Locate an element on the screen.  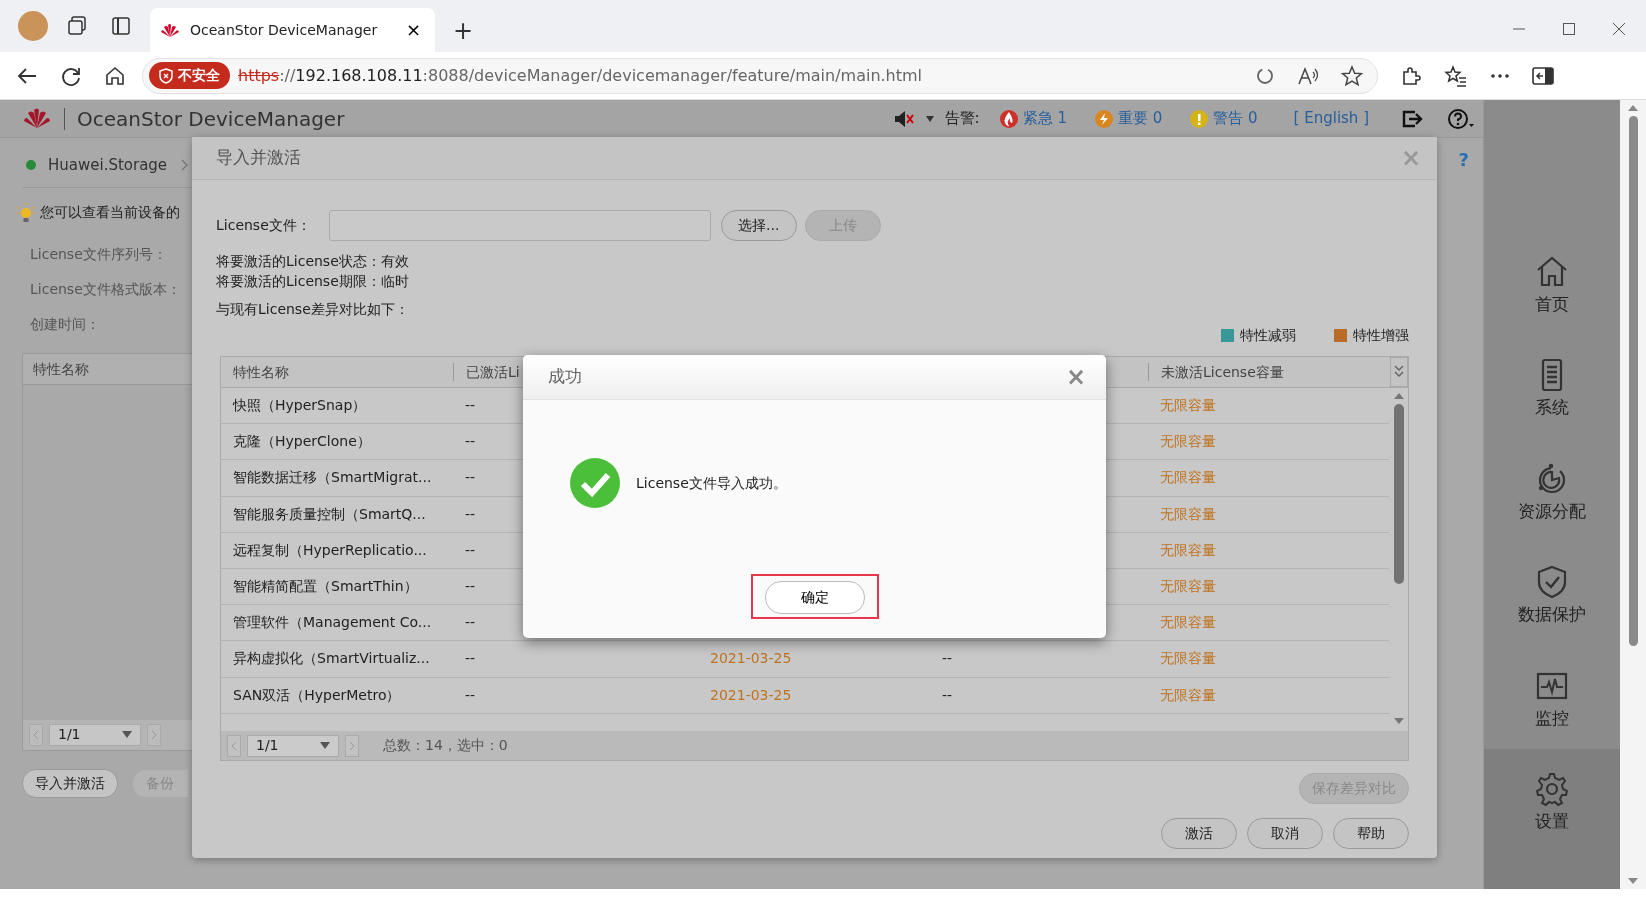
success-message: License文件导入成功。 is located at coordinates (711, 483).